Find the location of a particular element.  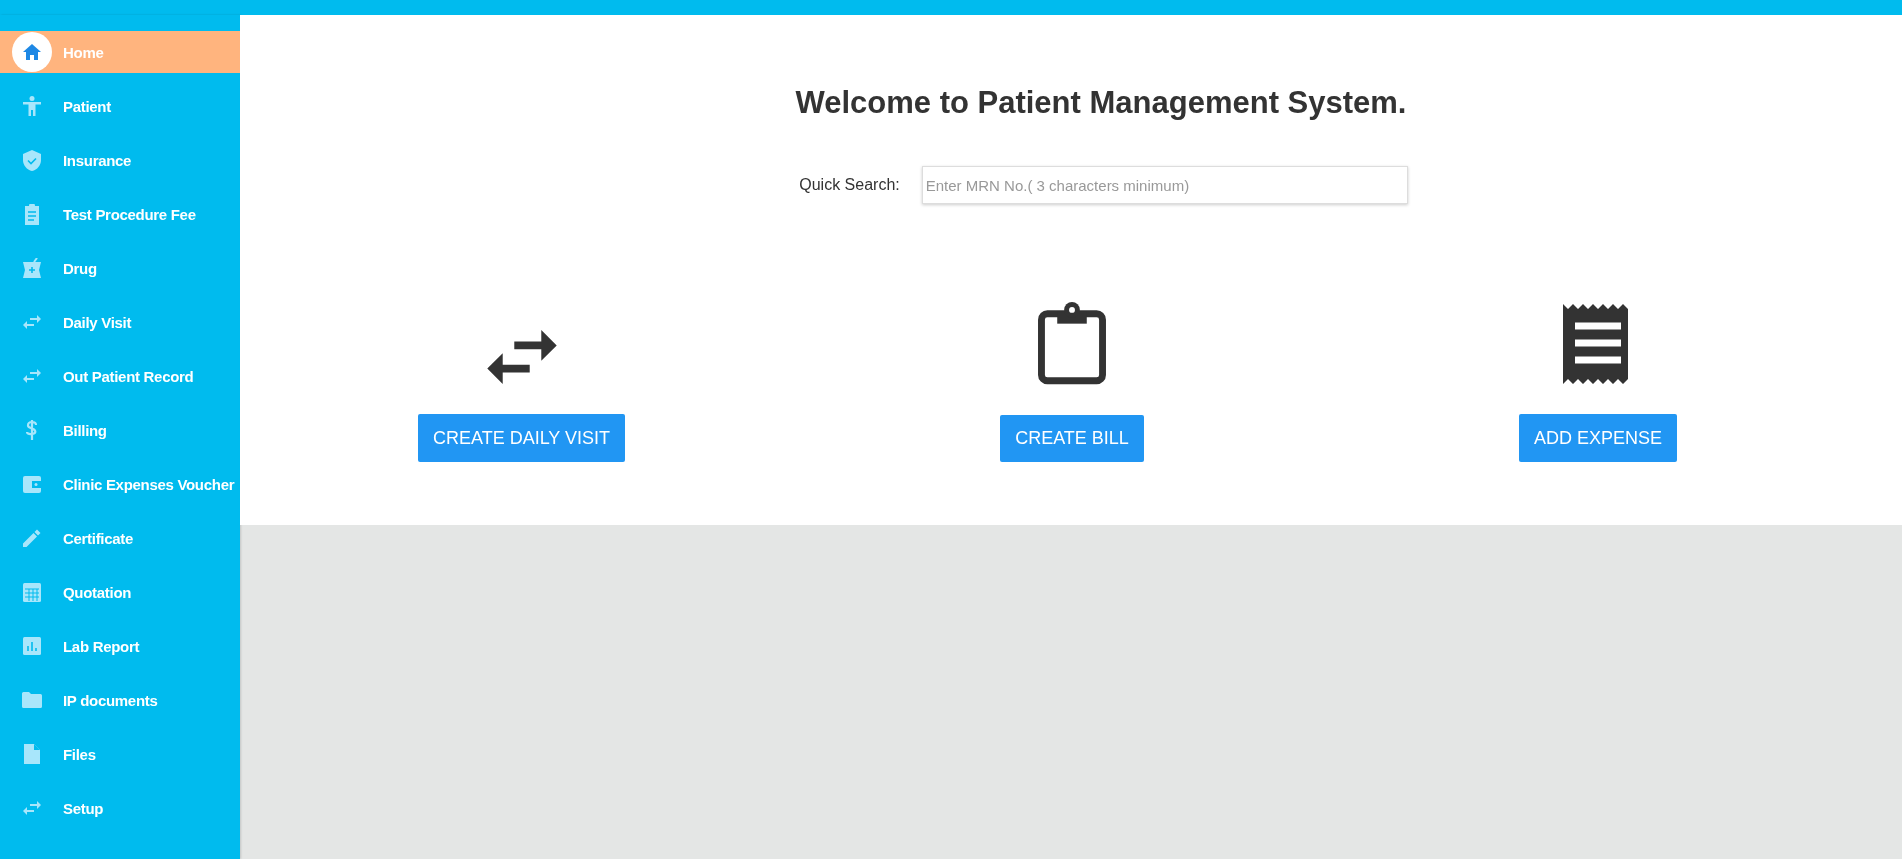

action-button: CREATE BILL is located at coordinates (1072, 438).